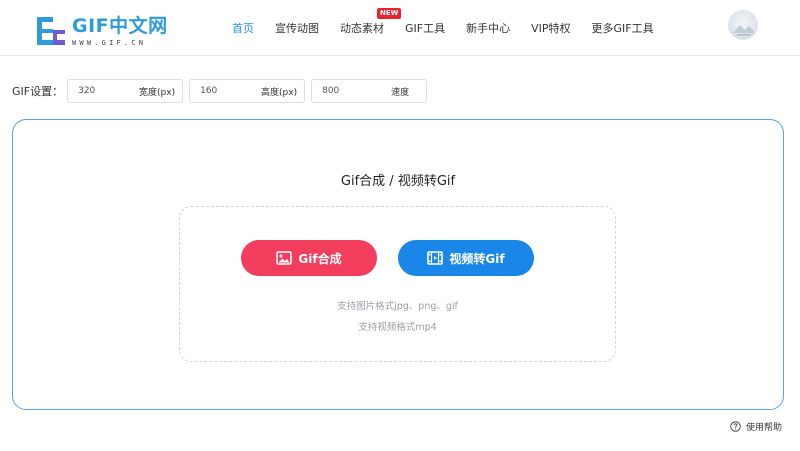 This screenshot has height=451, width=800. Describe the element at coordinates (400, 92) in the screenshot. I see `speed-unit: 速度` at that location.